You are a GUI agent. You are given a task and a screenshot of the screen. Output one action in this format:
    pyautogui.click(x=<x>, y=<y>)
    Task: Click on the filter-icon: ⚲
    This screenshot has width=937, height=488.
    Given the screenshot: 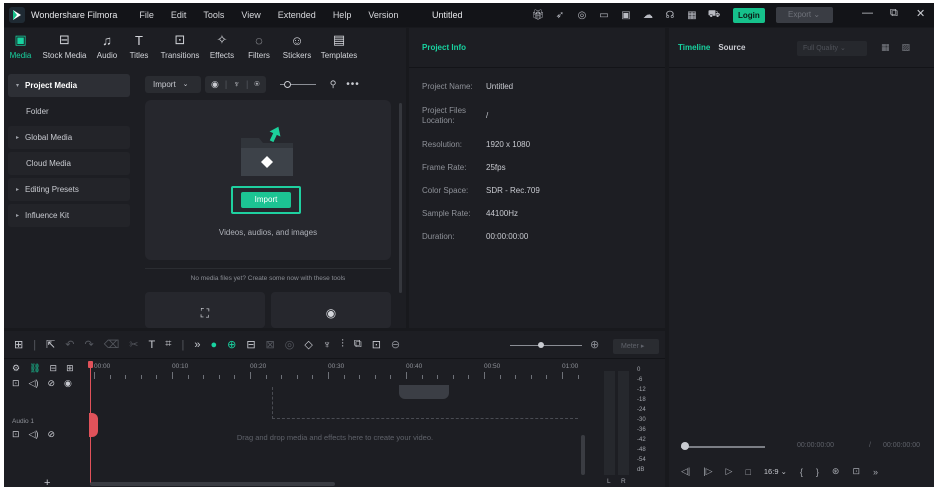 What is the action you would take?
    pyautogui.click(x=333, y=84)
    